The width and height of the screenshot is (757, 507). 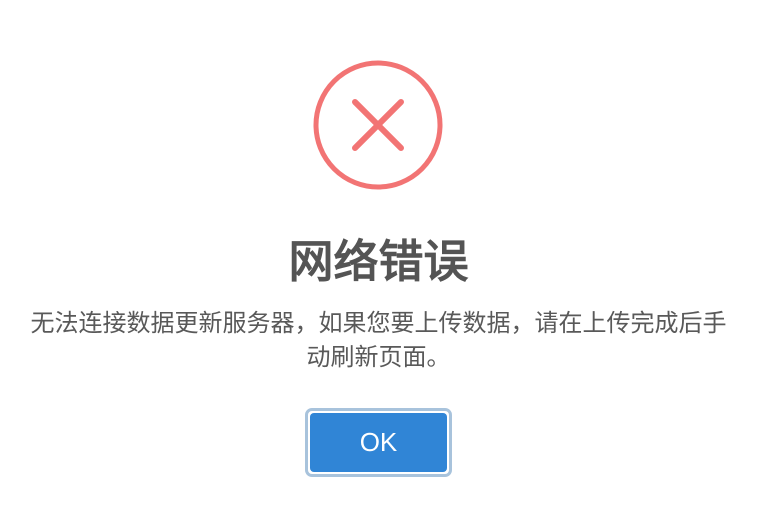 I want to click on ok-button: OK, so click(x=378, y=442).